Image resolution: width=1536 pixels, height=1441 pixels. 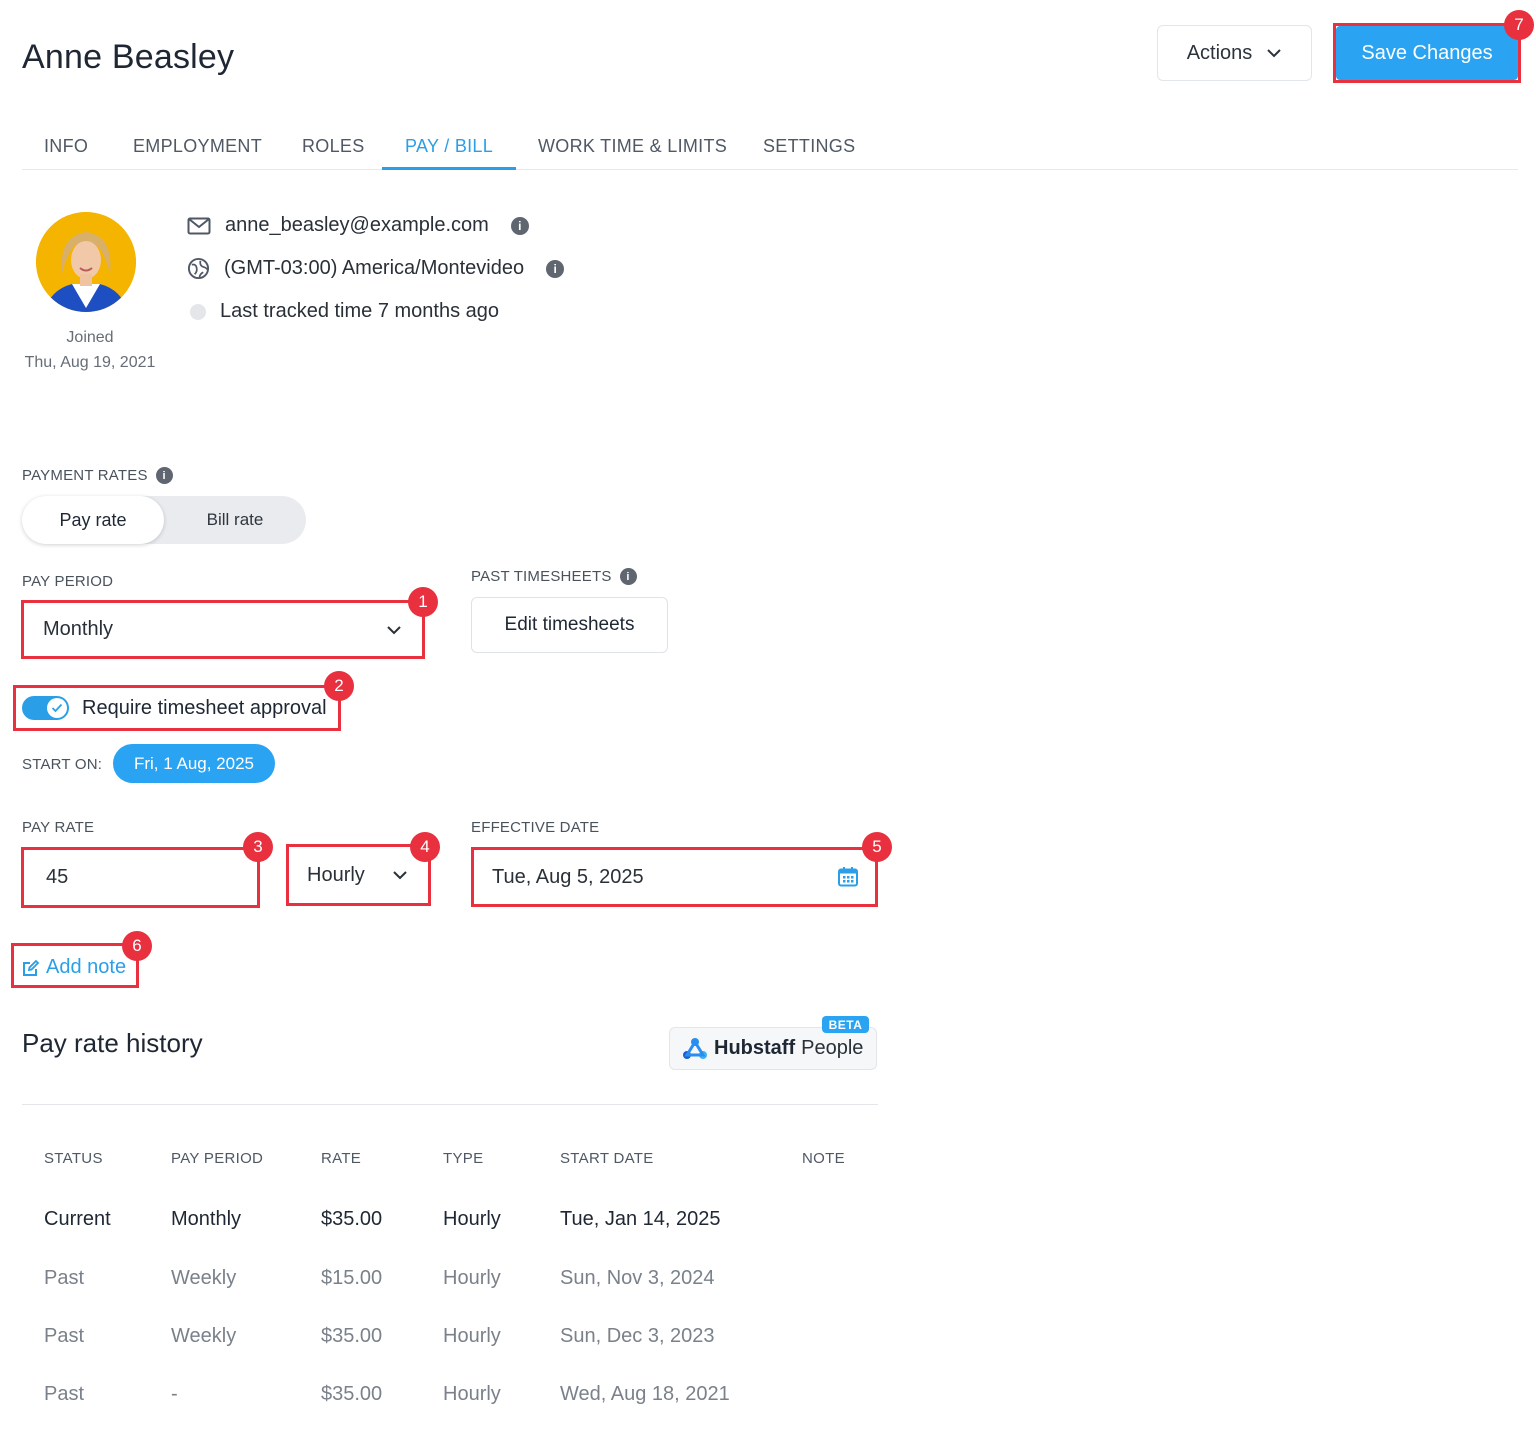 I want to click on timezone-row: (GMT-03:00) America/Montevideo i, so click(x=376, y=268).